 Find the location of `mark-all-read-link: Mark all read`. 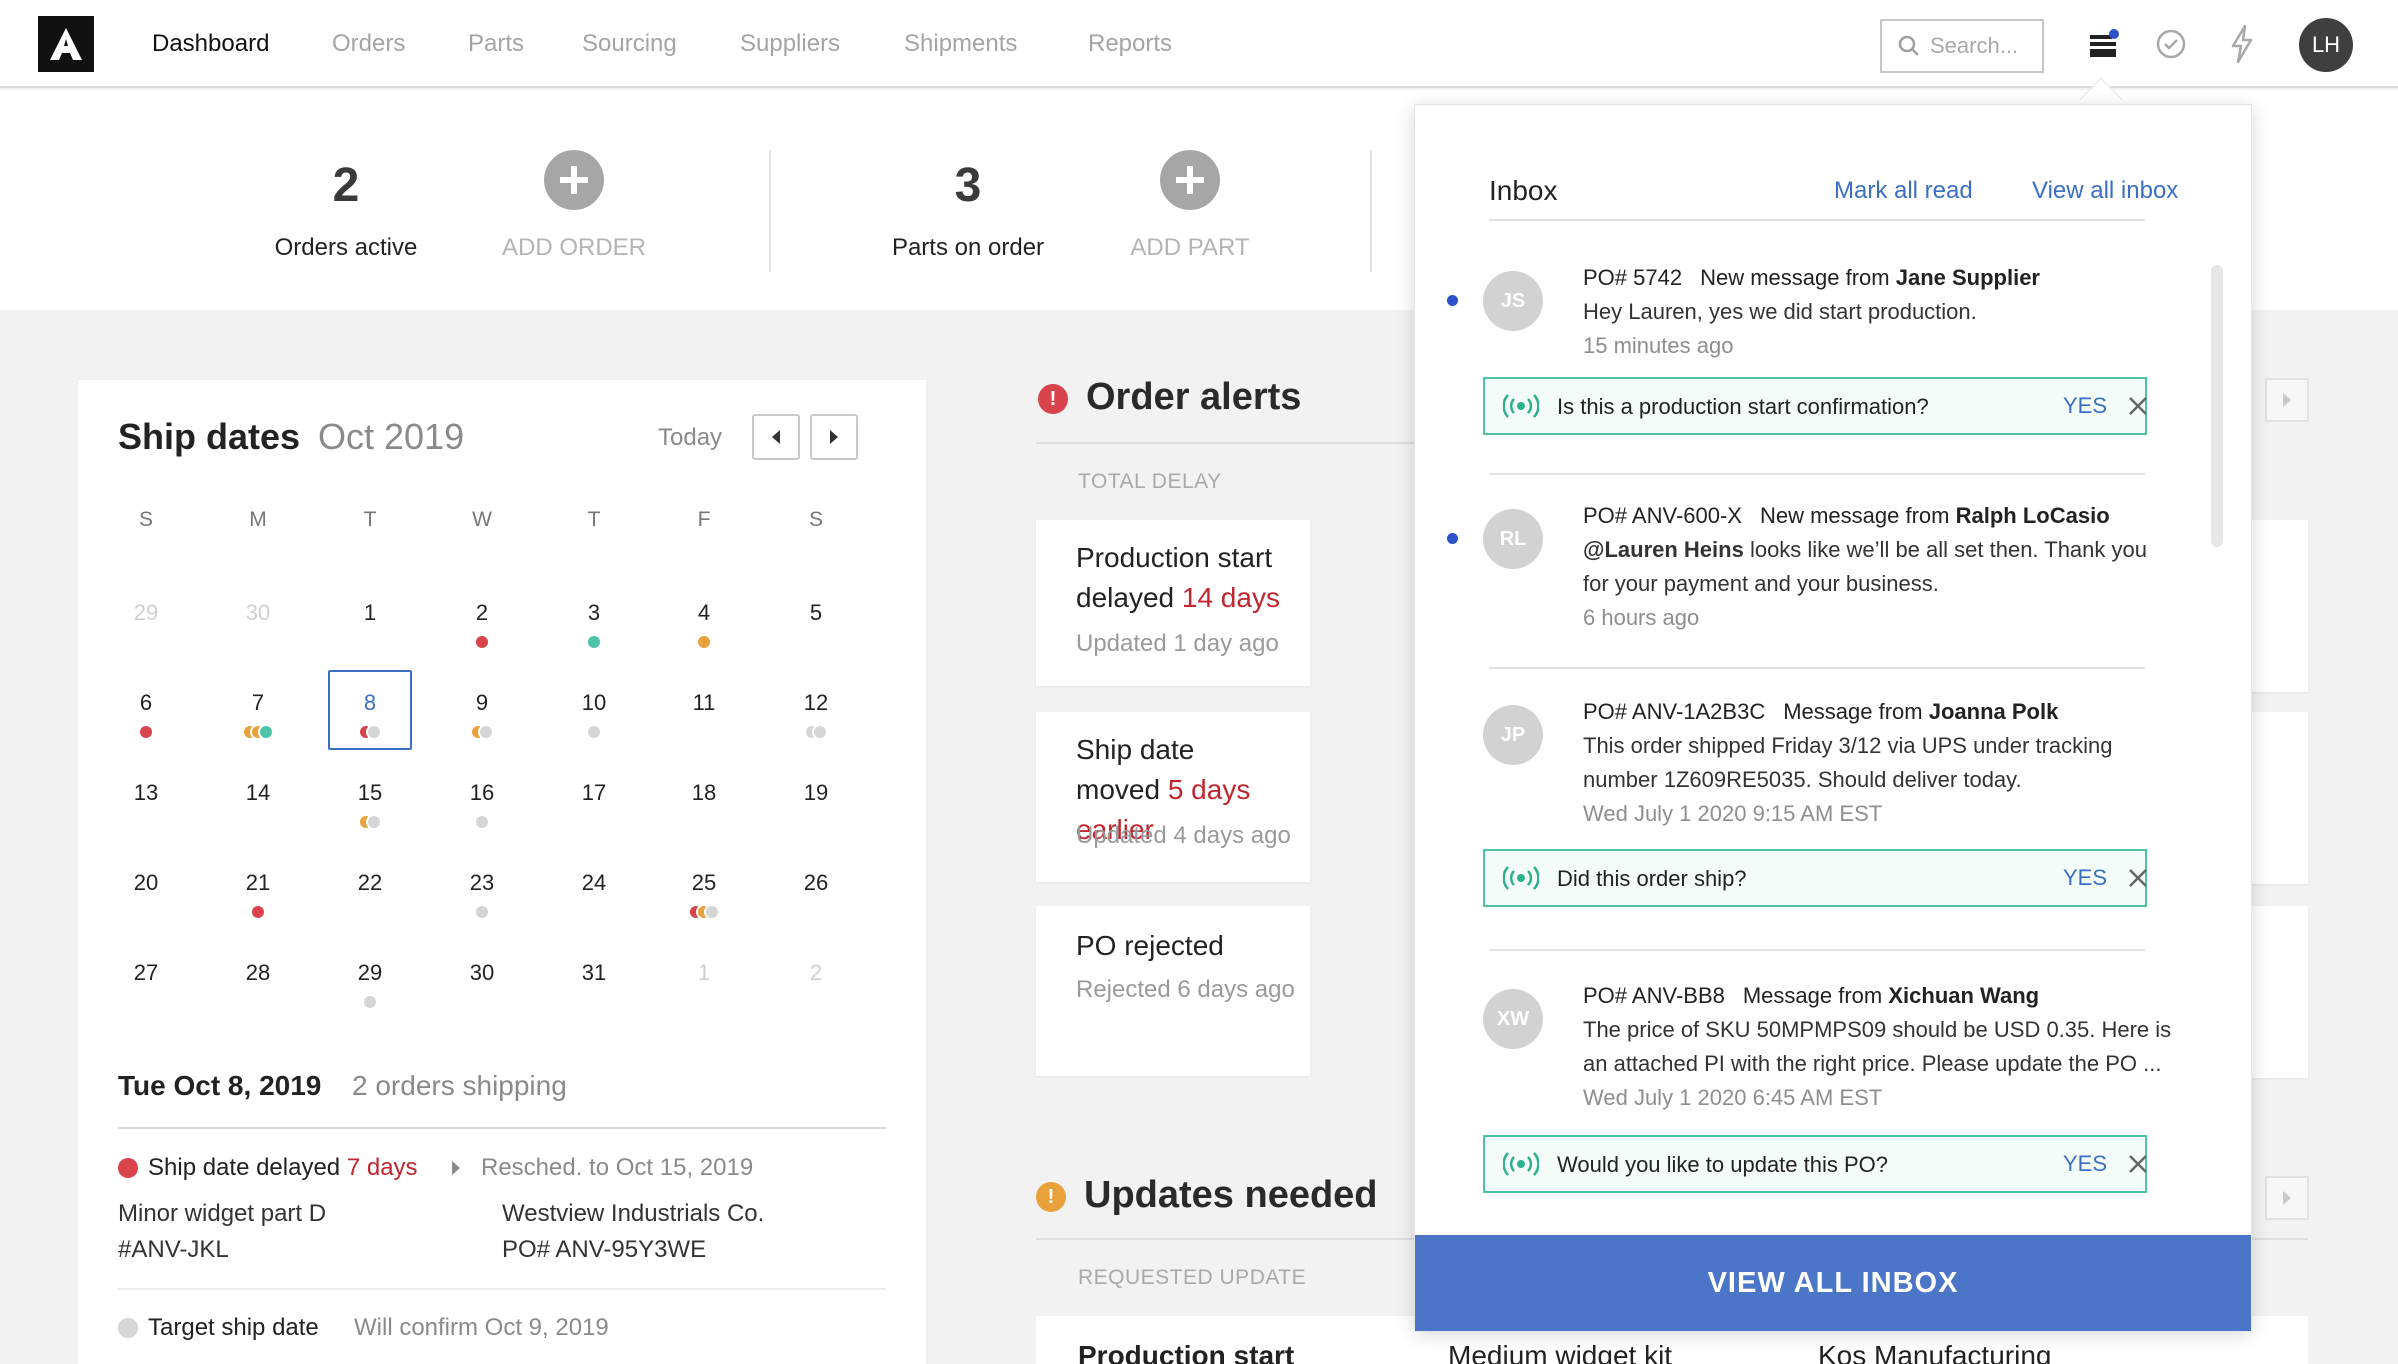

mark-all-read-link: Mark all read is located at coordinates (1903, 191).